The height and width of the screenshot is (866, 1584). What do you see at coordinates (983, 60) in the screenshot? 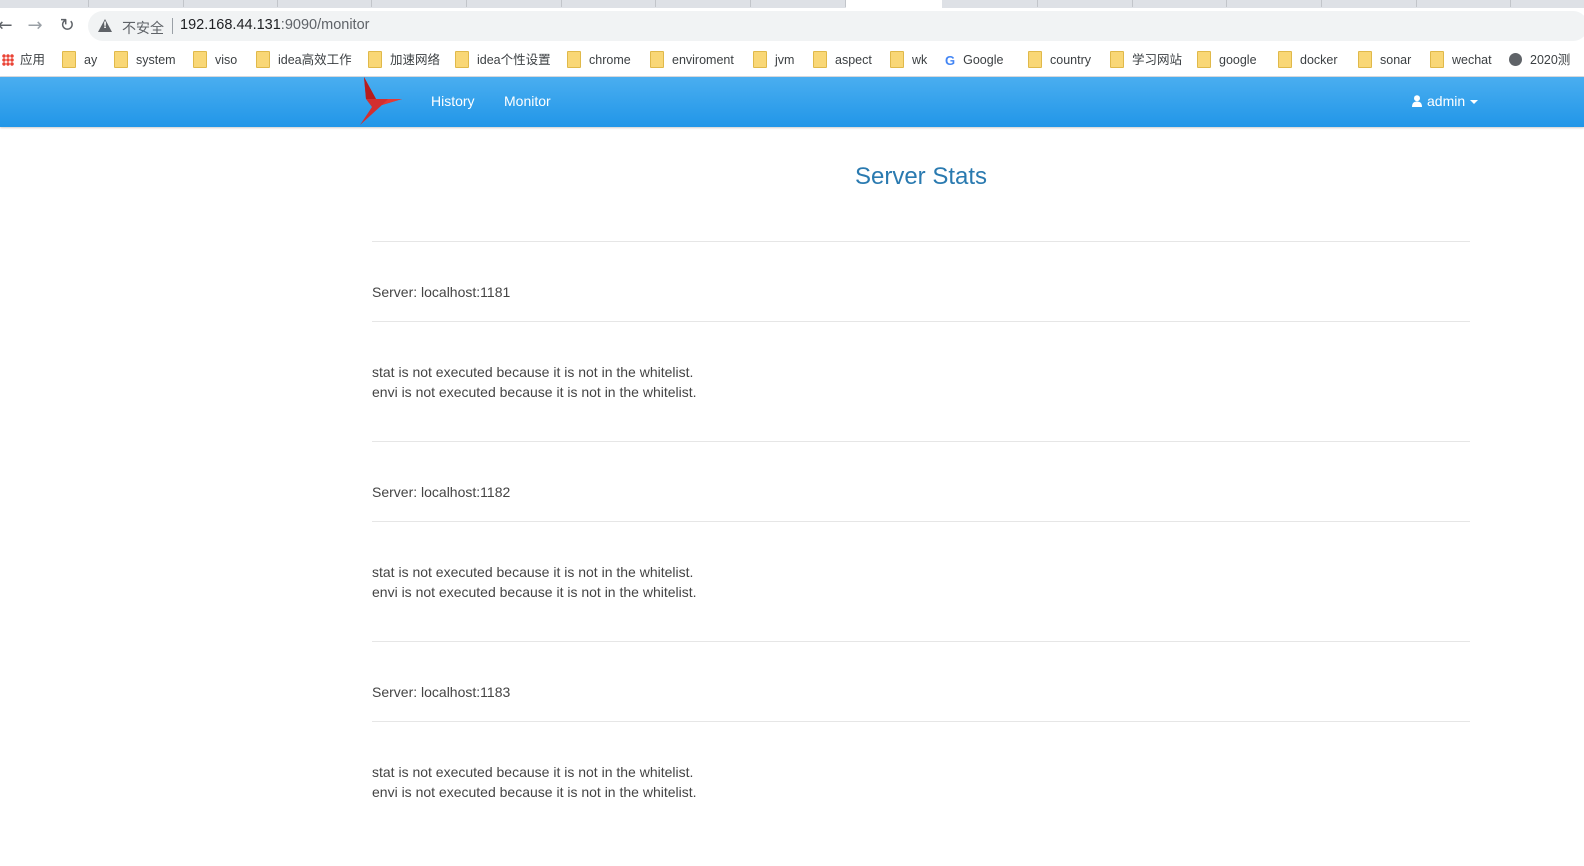
I see `bookmark-label: Google` at bounding box center [983, 60].